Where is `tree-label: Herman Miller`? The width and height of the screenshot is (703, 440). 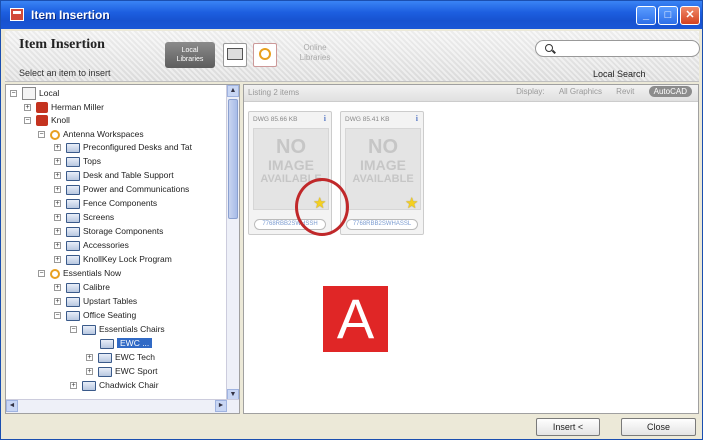
tree-label: Herman Miller is located at coordinates (77, 107).